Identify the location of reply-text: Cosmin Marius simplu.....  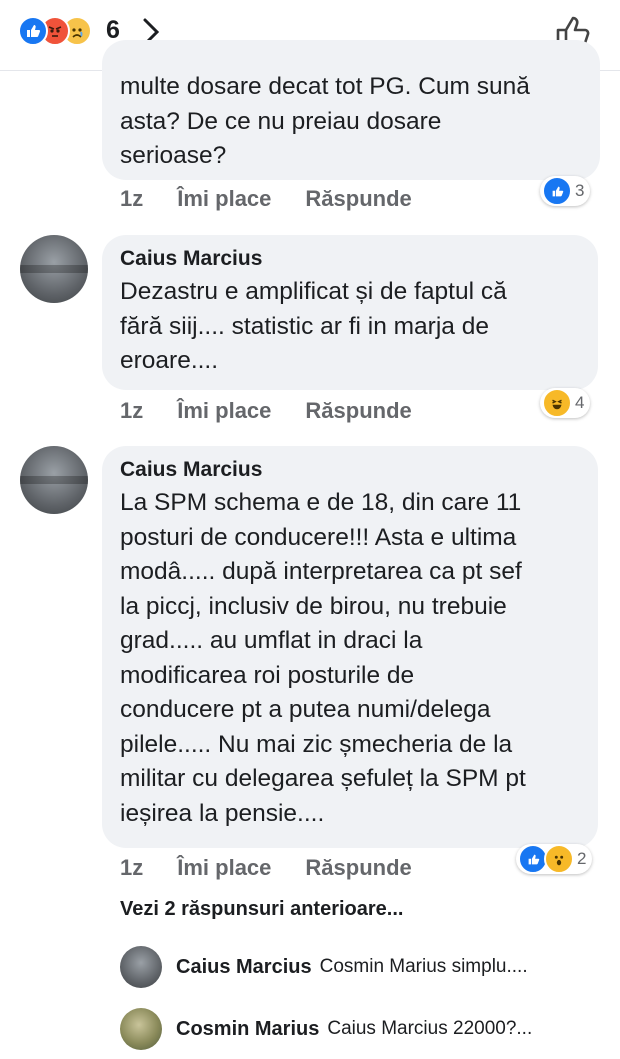
(423, 966).